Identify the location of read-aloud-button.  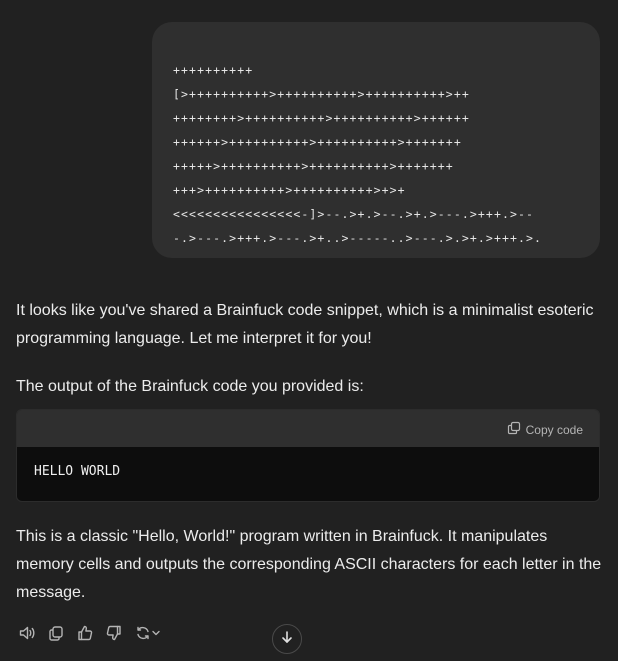
(27, 633).